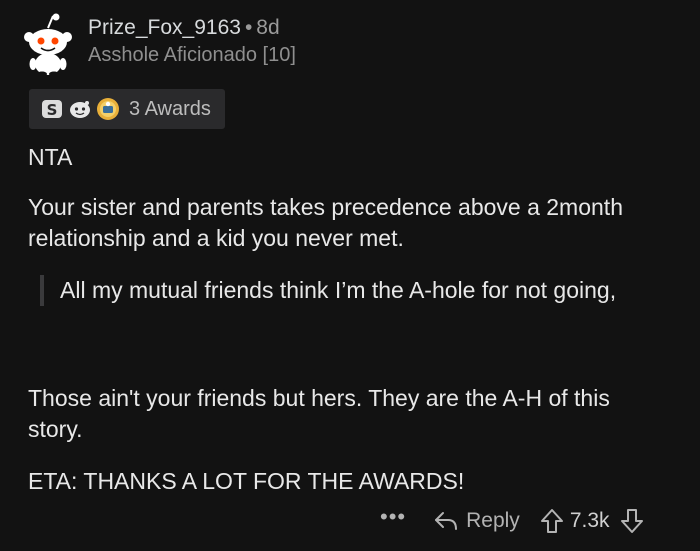  I want to click on vote-score: 7.3k, so click(589, 520).